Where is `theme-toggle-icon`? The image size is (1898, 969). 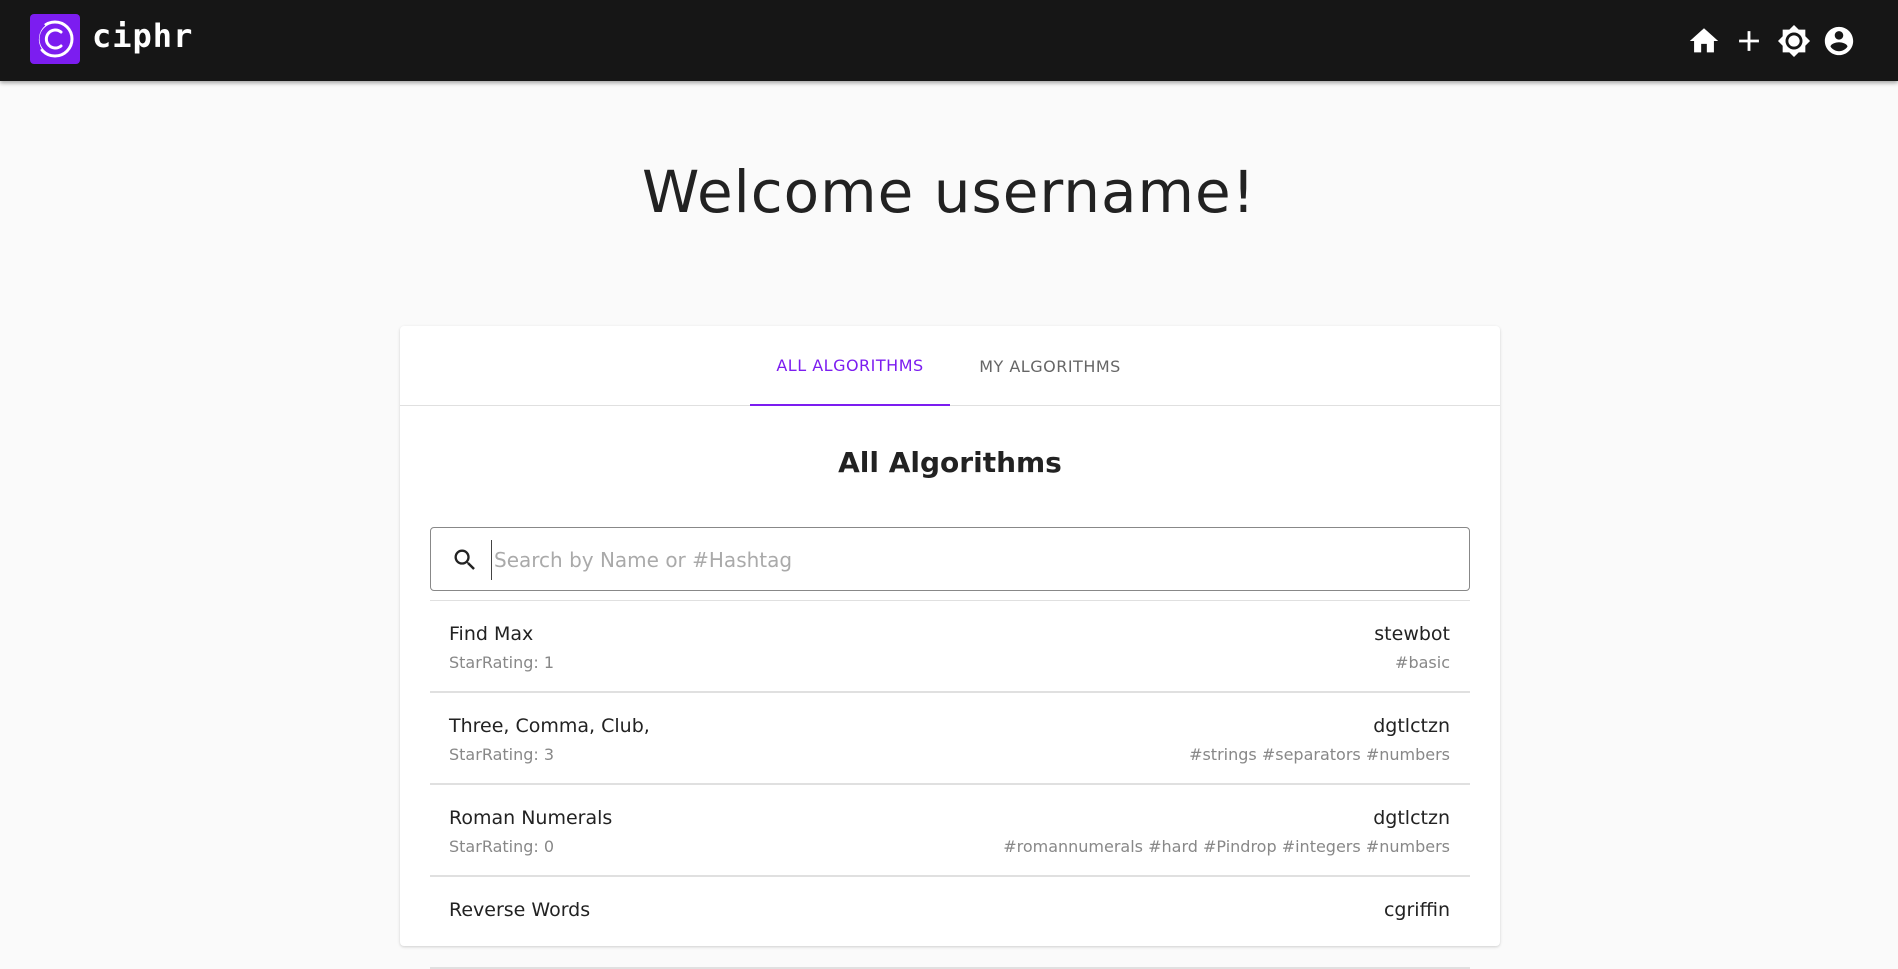 theme-toggle-icon is located at coordinates (1794, 41).